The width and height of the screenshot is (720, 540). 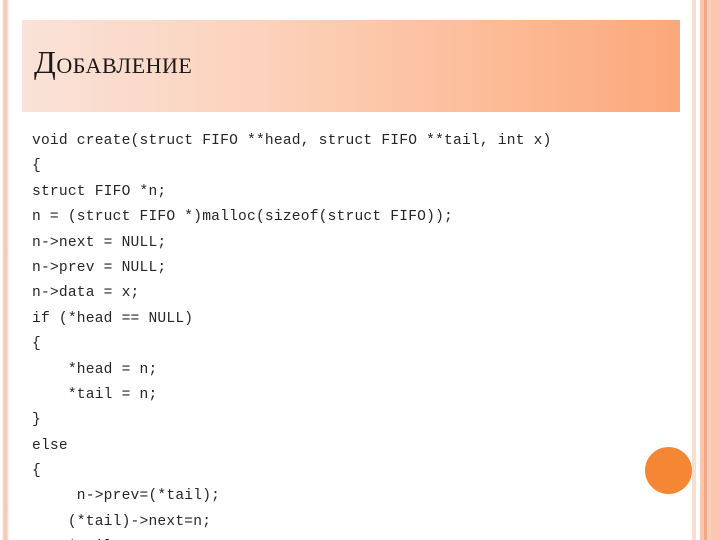 I want to click on code-line: *tail = n;, so click(x=95, y=394).